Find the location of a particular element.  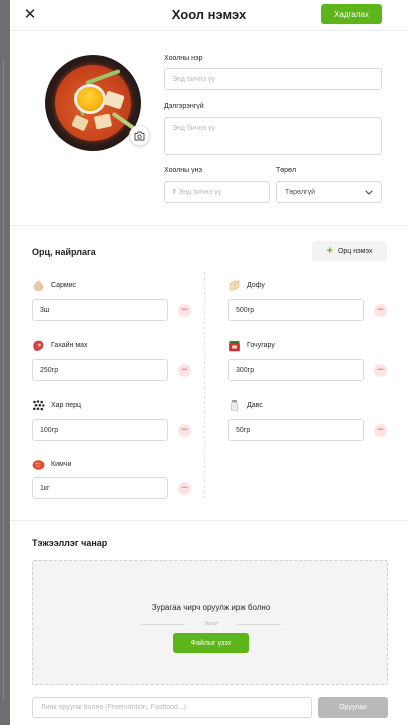

header: ✕ Хоол нэмэх Хадгалах is located at coordinates (209, 15).